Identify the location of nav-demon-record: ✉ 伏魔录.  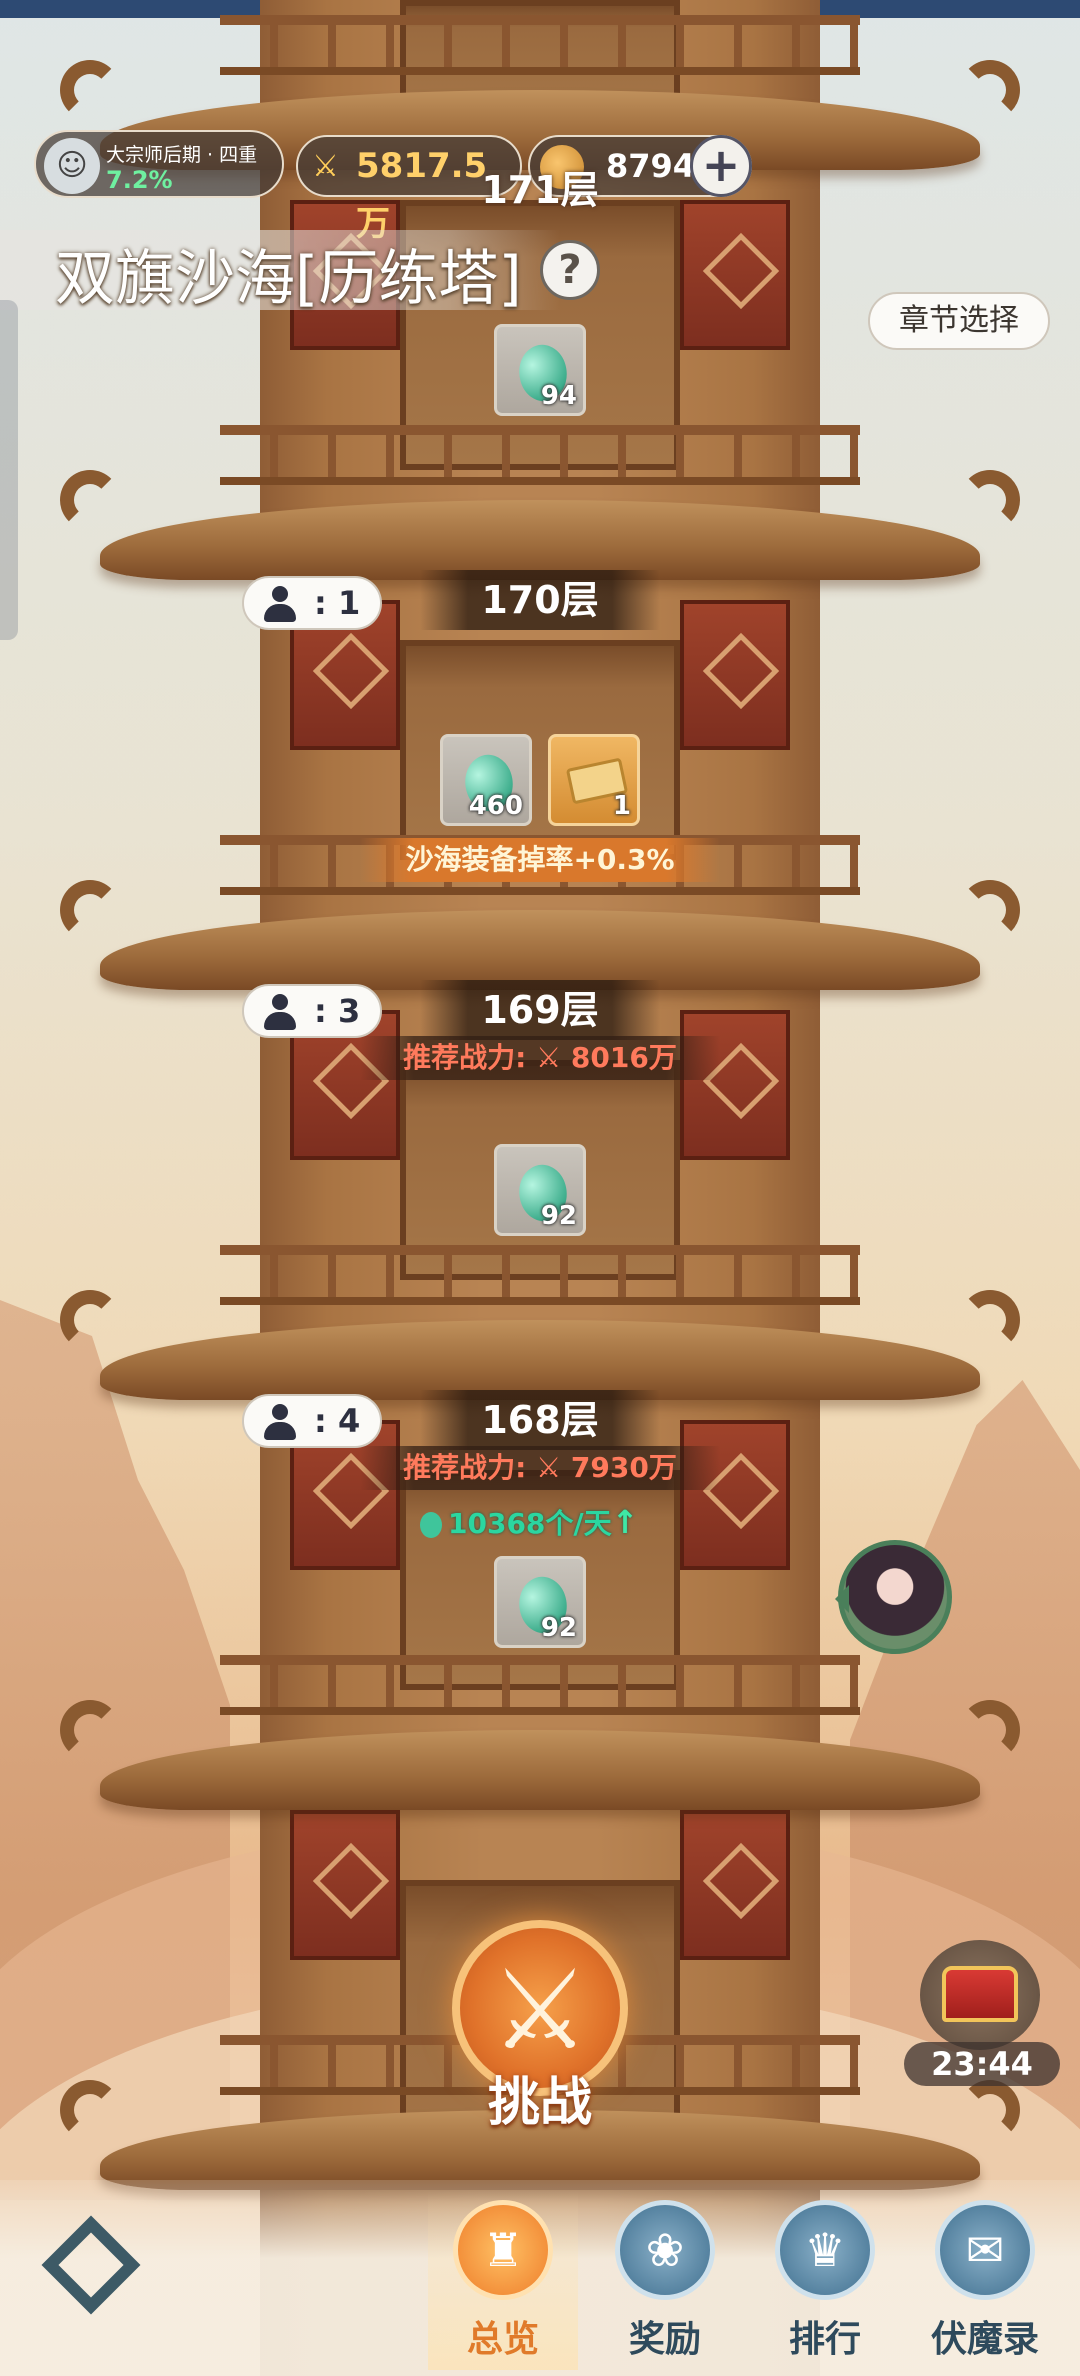
(985, 2280).